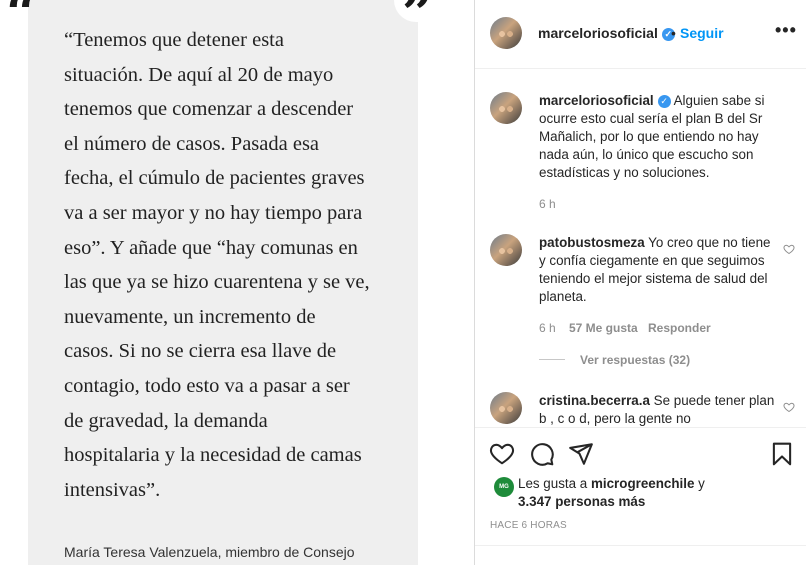 The height and width of the screenshot is (566, 806). What do you see at coordinates (553, 483) in the screenshot?
I see `likes-prefix: Les gusta a` at bounding box center [553, 483].